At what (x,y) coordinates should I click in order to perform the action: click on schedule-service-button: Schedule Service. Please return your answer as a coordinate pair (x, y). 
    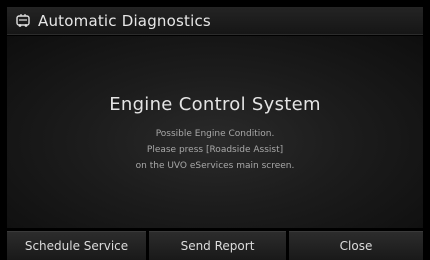
    Looking at the image, I should click on (76, 245).